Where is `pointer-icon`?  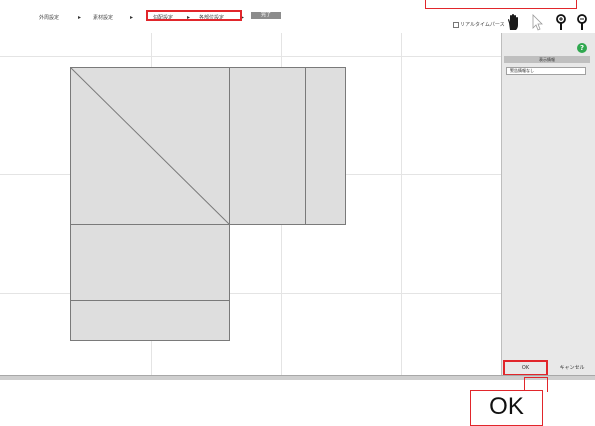
pointer-icon is located at coordinates (537, 22).